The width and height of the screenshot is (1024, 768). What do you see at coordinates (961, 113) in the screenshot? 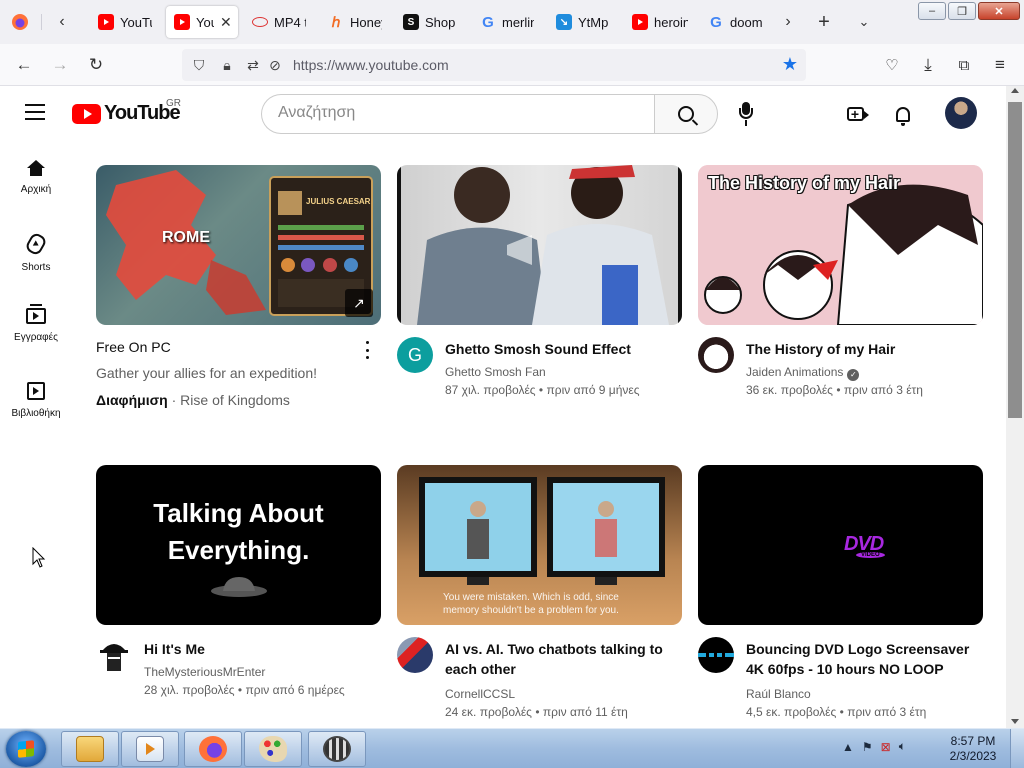
I see `account-avatar` at bounding box center [961, 113].